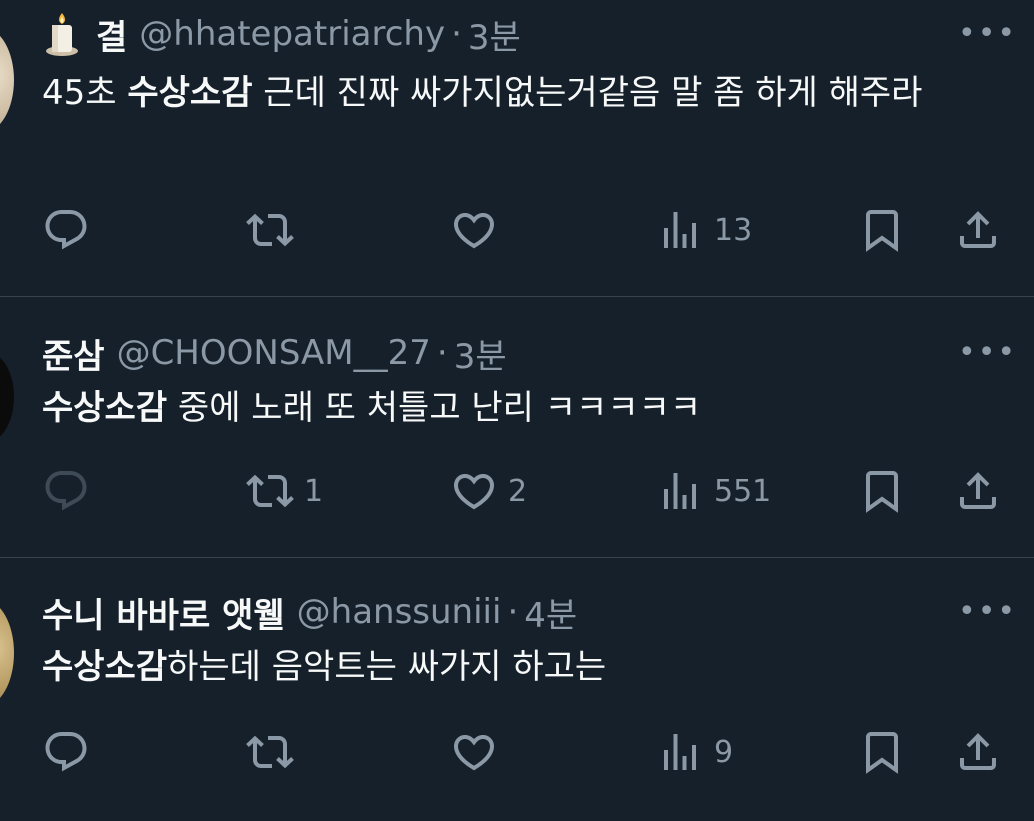  Describe the element at coordinates (434, 408) in the screenshot. I see `tweet-text-suffix: 중에 노래 또 처틀고 난리 ㅋㅋㅋㅋㅋ` at that location.